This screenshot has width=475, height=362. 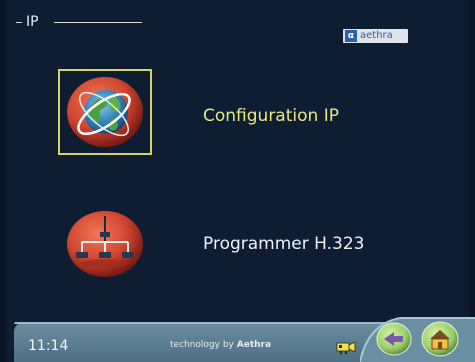 What do you see at coordinates (3, 181) in the screenshot?
I see `left-bezel` at bounding box center [3, 181].